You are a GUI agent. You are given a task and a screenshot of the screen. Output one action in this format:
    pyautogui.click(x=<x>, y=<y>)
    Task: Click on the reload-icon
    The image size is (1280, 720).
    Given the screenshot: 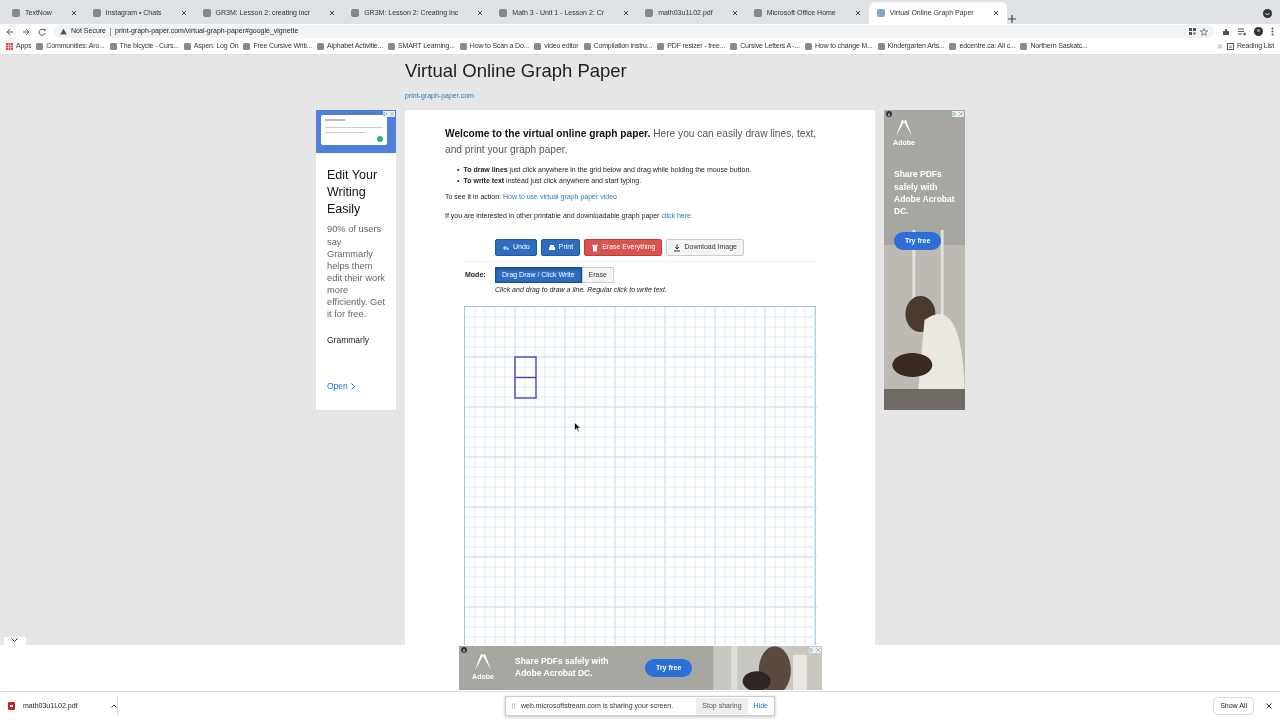 What is the action you would take?
    pyautogui.click(x=42, y=31)
    